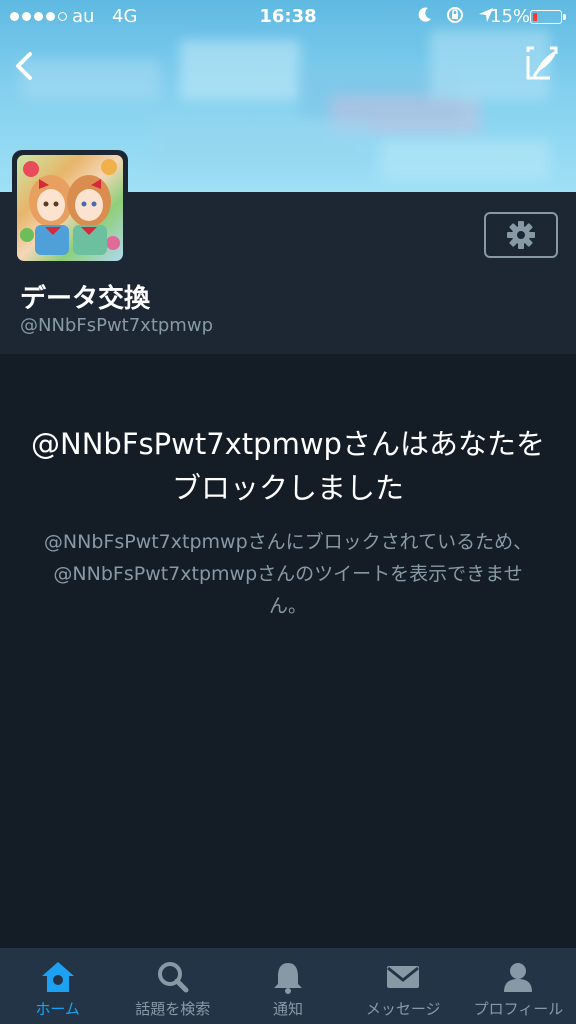  Describe the element at coordinates (548, 17) in the screenshot. I see `battery-icon` at that location.